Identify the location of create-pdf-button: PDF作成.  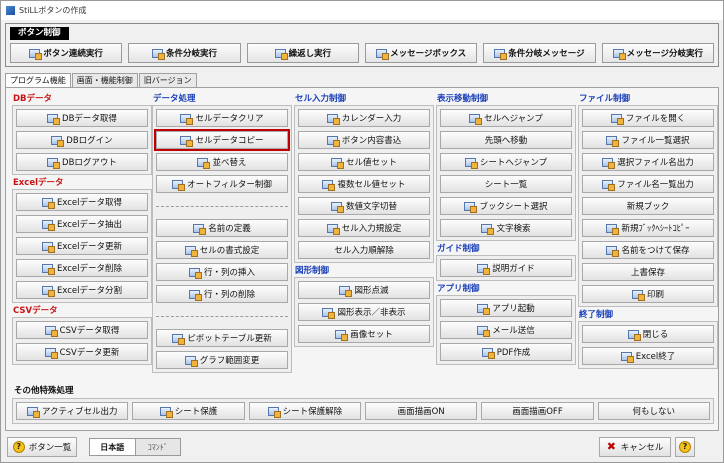
(506, 352).